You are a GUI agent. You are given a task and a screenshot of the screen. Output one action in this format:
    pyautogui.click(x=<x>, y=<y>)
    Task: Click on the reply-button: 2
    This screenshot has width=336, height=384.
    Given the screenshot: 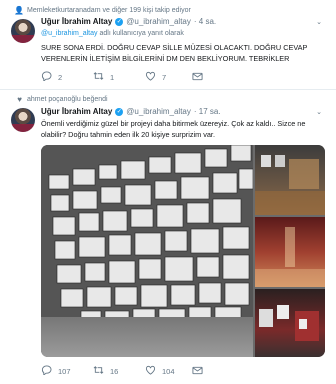 What is the action you would take?
    pyautogui.click(x=67, y=77)
    